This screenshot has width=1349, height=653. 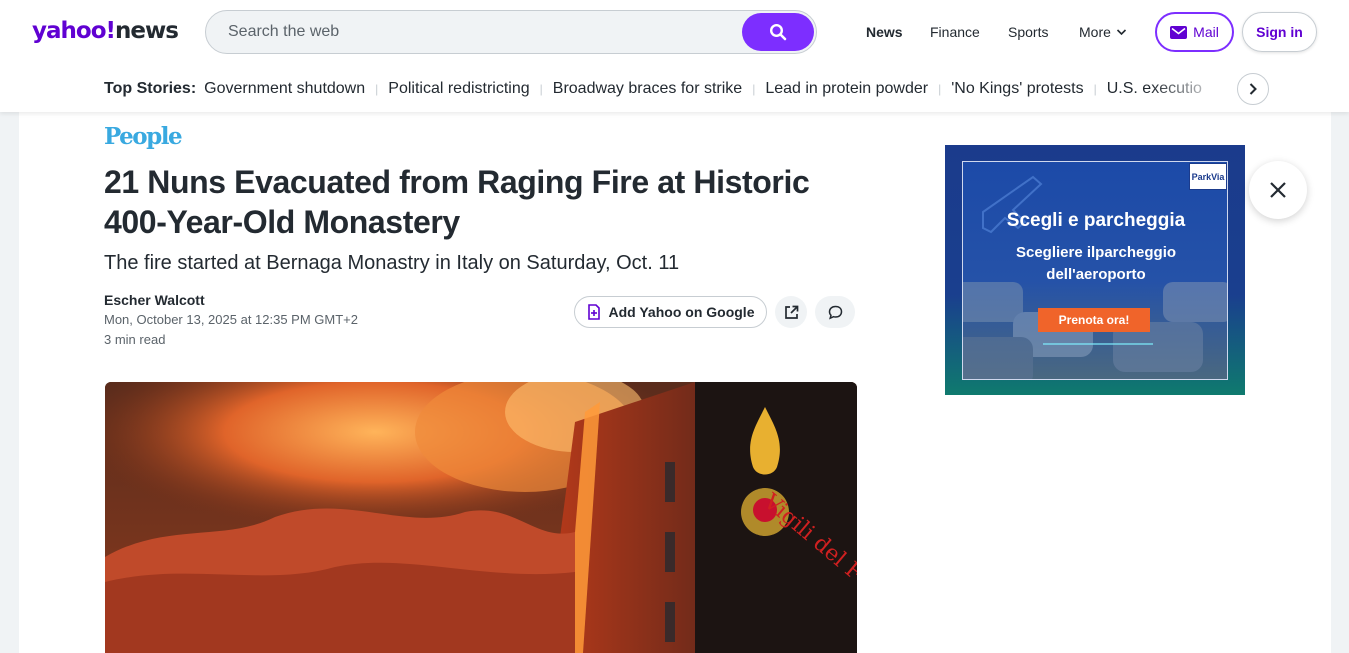 I want to click on chevron-right-icon, so click(x=1253, y=89).